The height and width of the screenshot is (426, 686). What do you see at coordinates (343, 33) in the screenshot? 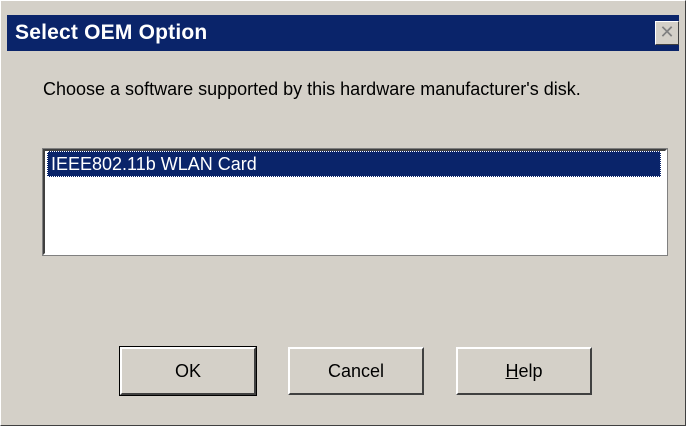
I see `title-bar: Select OEM Option ✕` at bounding box center [343, 33].